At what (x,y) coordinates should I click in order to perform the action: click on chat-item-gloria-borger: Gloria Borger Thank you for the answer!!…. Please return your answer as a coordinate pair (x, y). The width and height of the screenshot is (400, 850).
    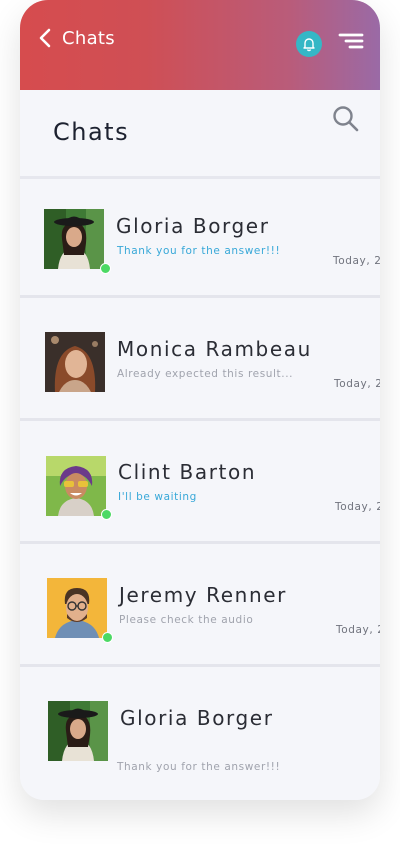
    Looking at the image, I should click on (200, 242).